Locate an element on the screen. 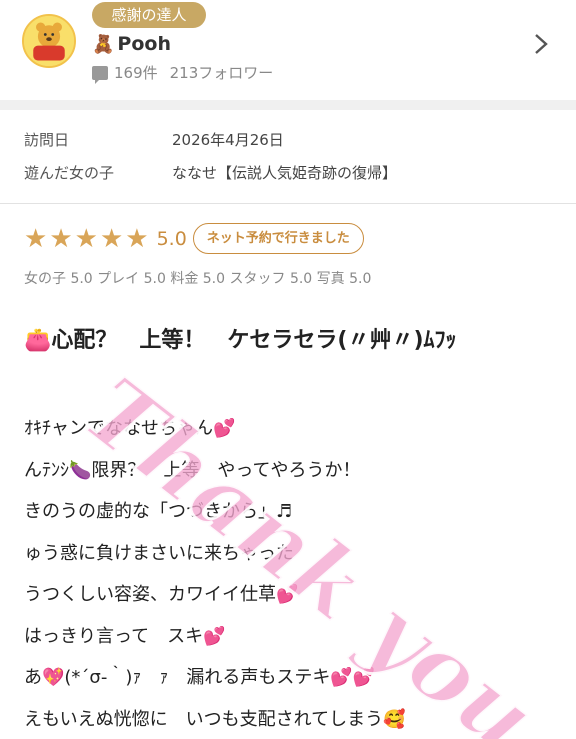 Image resolution: width=576 pixels, height=739 pixels. user-stats: 169件 213フォロワー is located at coordinates (183, 73).